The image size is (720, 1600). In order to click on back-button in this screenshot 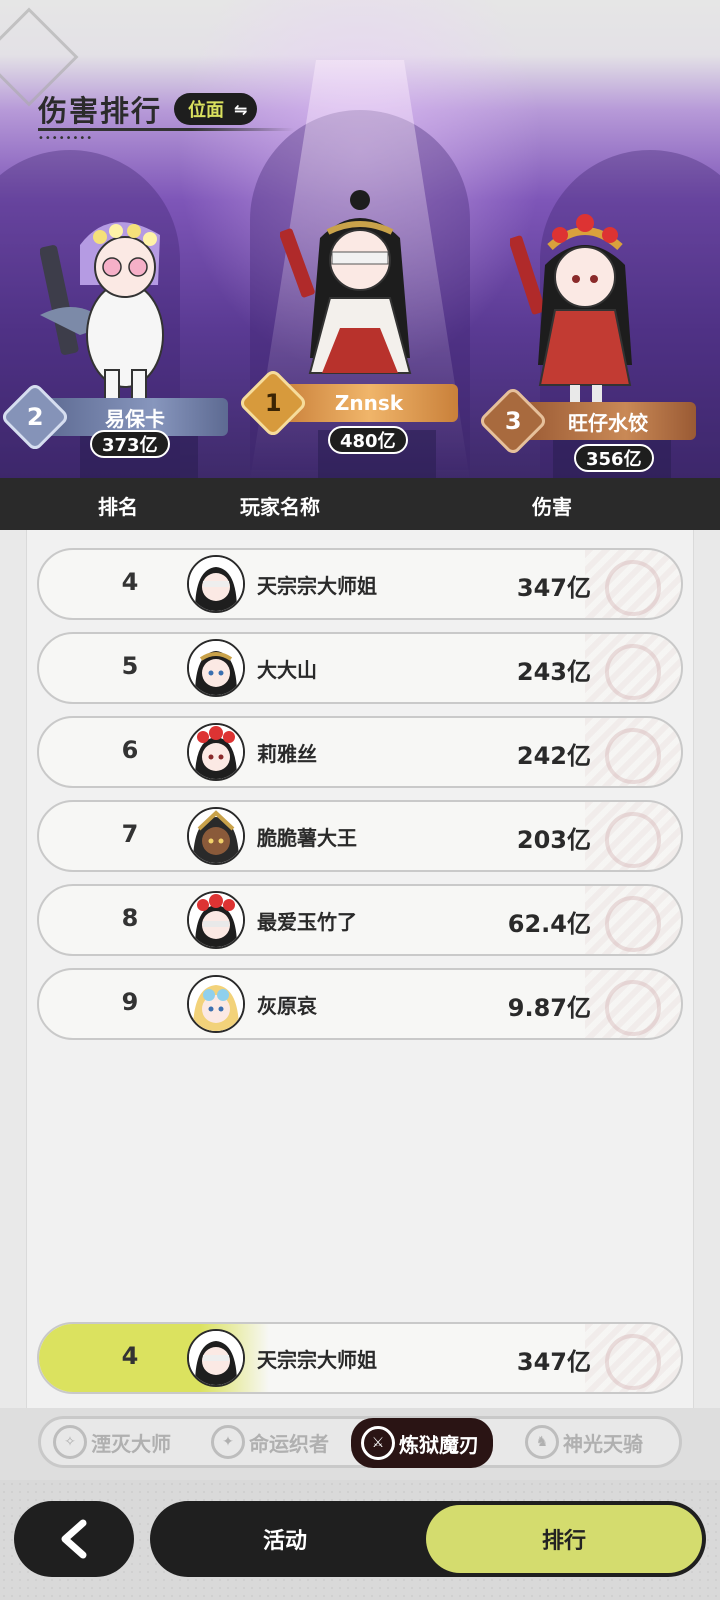, I will do `click(74, 1539)`.